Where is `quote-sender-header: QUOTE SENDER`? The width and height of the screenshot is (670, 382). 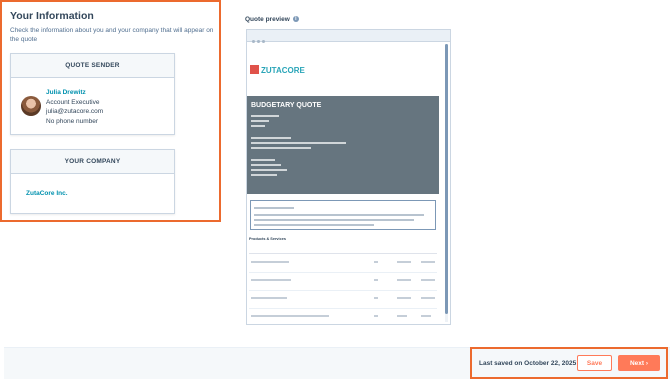 quote-sender-header: QUOTE SENDER is located at coordinates (92, 66).